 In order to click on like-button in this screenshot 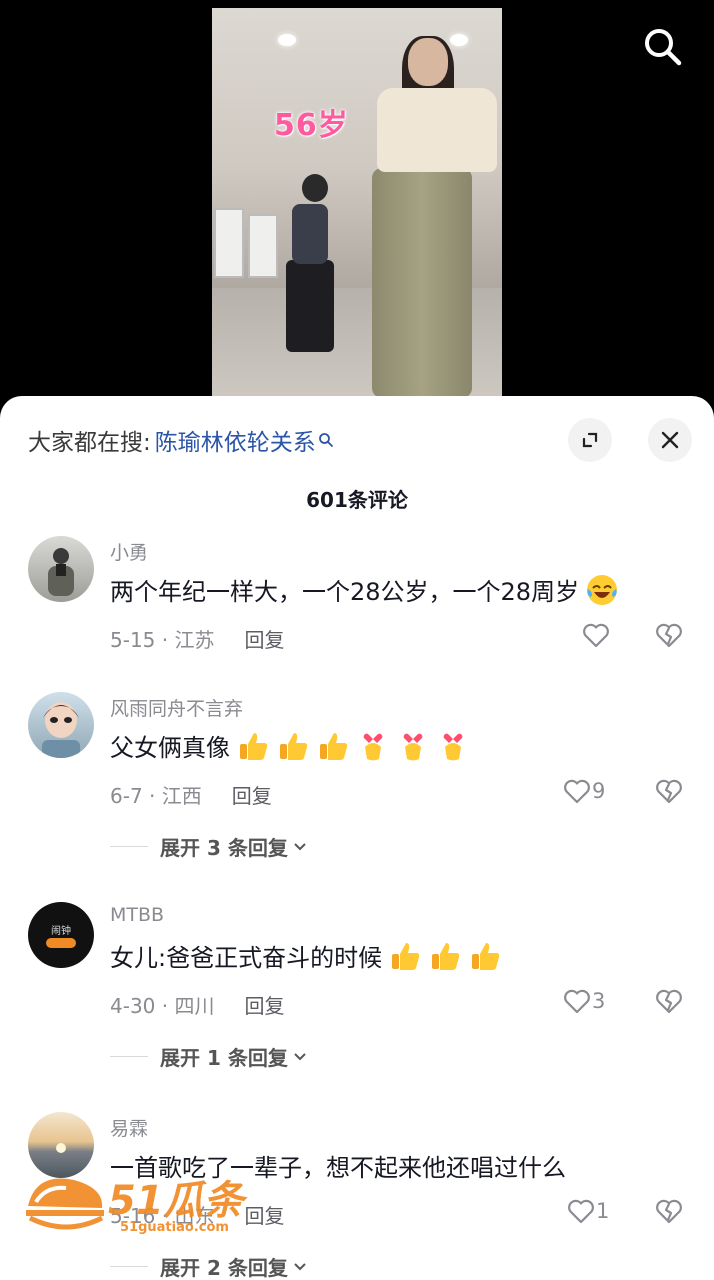, I will do `click(596, 635)`.